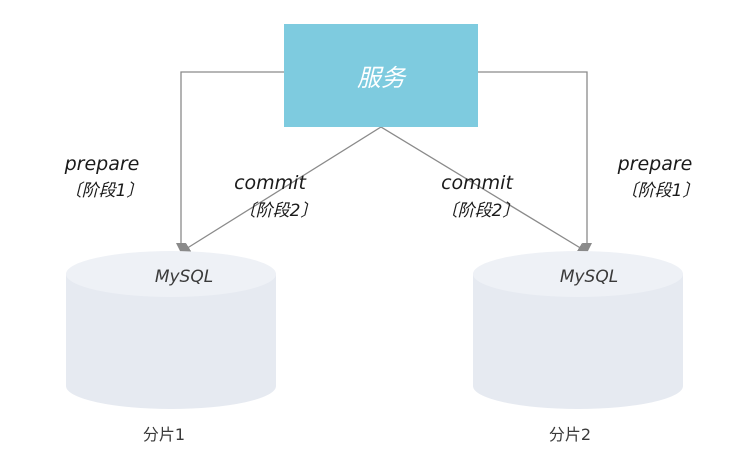  I want to click on prepare-label-left: prepare 〔阶段1〕, so click(104, 177).